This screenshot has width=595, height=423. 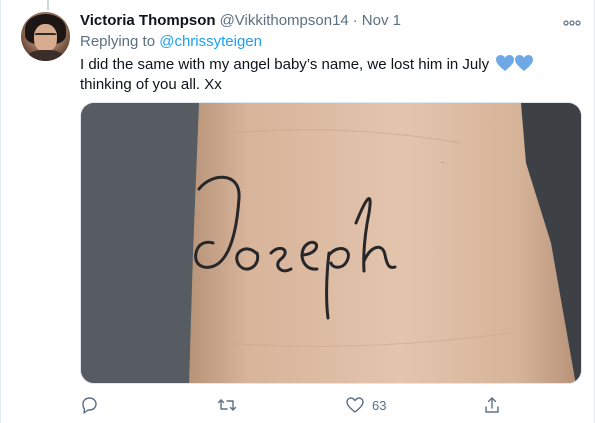 What do you see at coordinates (210, 41) in the screenshot?
I see `replying-mention-link: @chrissyteigen` at bounding box center [210, 41].